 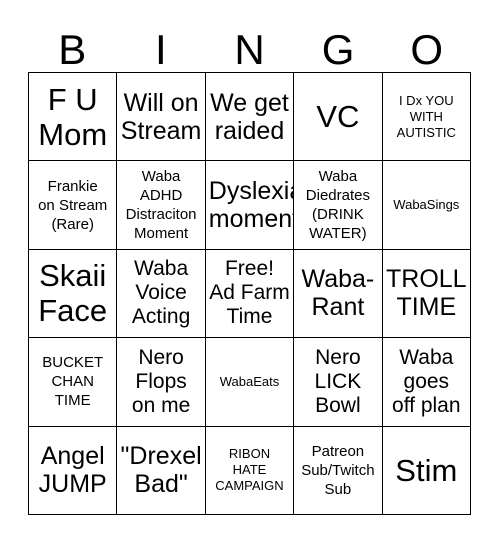 I want to click on bingo-cell-r3c2: Waba Voice Acting, so click(x=161, y=294).